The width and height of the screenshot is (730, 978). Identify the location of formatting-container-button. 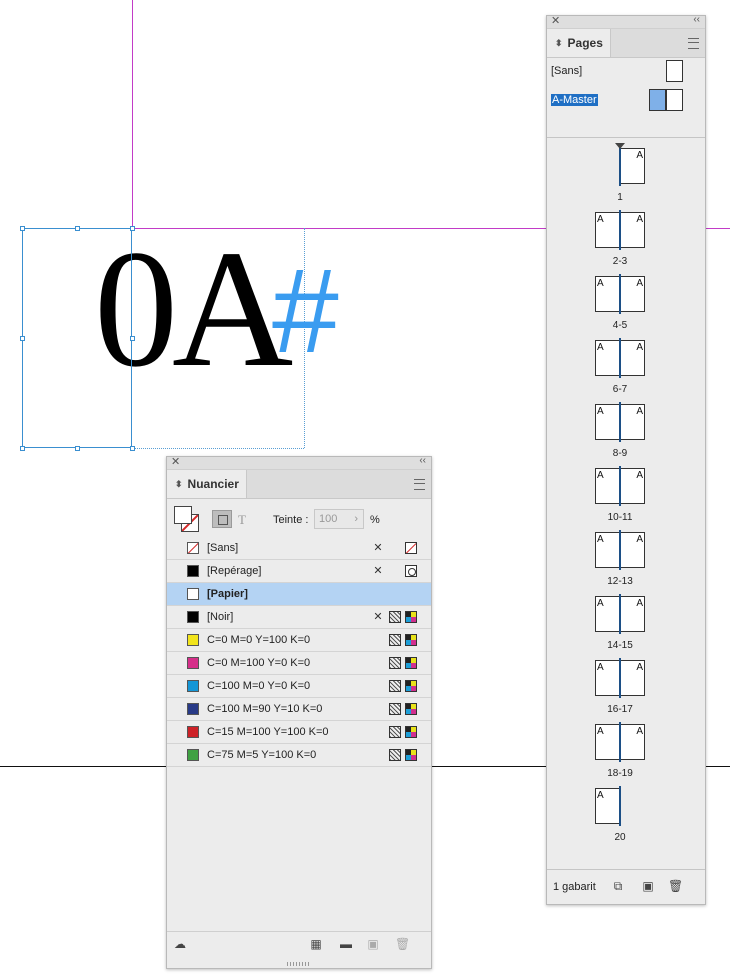
(222, 519).